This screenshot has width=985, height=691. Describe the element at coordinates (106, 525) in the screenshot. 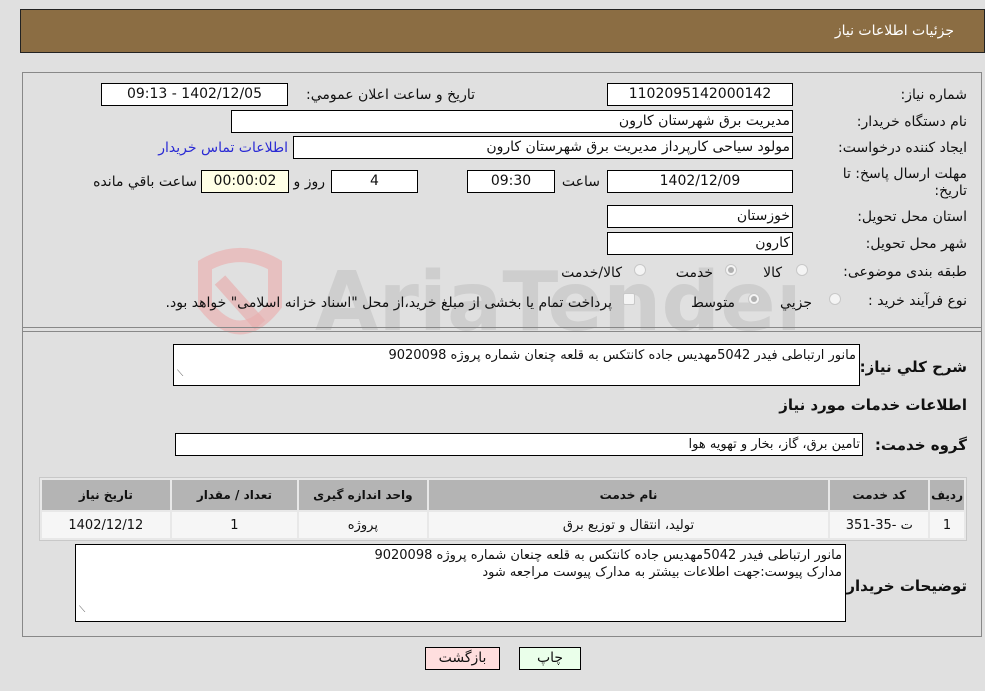

I see `cell-need-date: 1402/12/12` at that location.